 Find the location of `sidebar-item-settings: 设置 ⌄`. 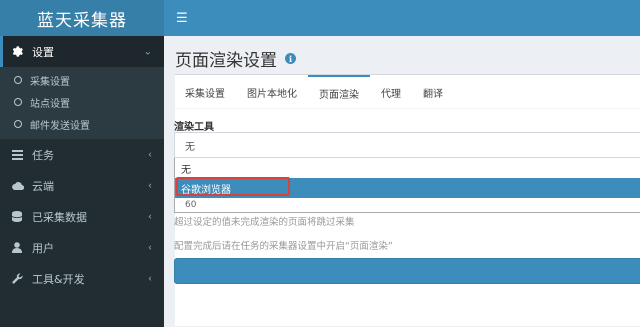

sidebar-item-settings: 设置 ⌄ is located at coordinates (82, 51).